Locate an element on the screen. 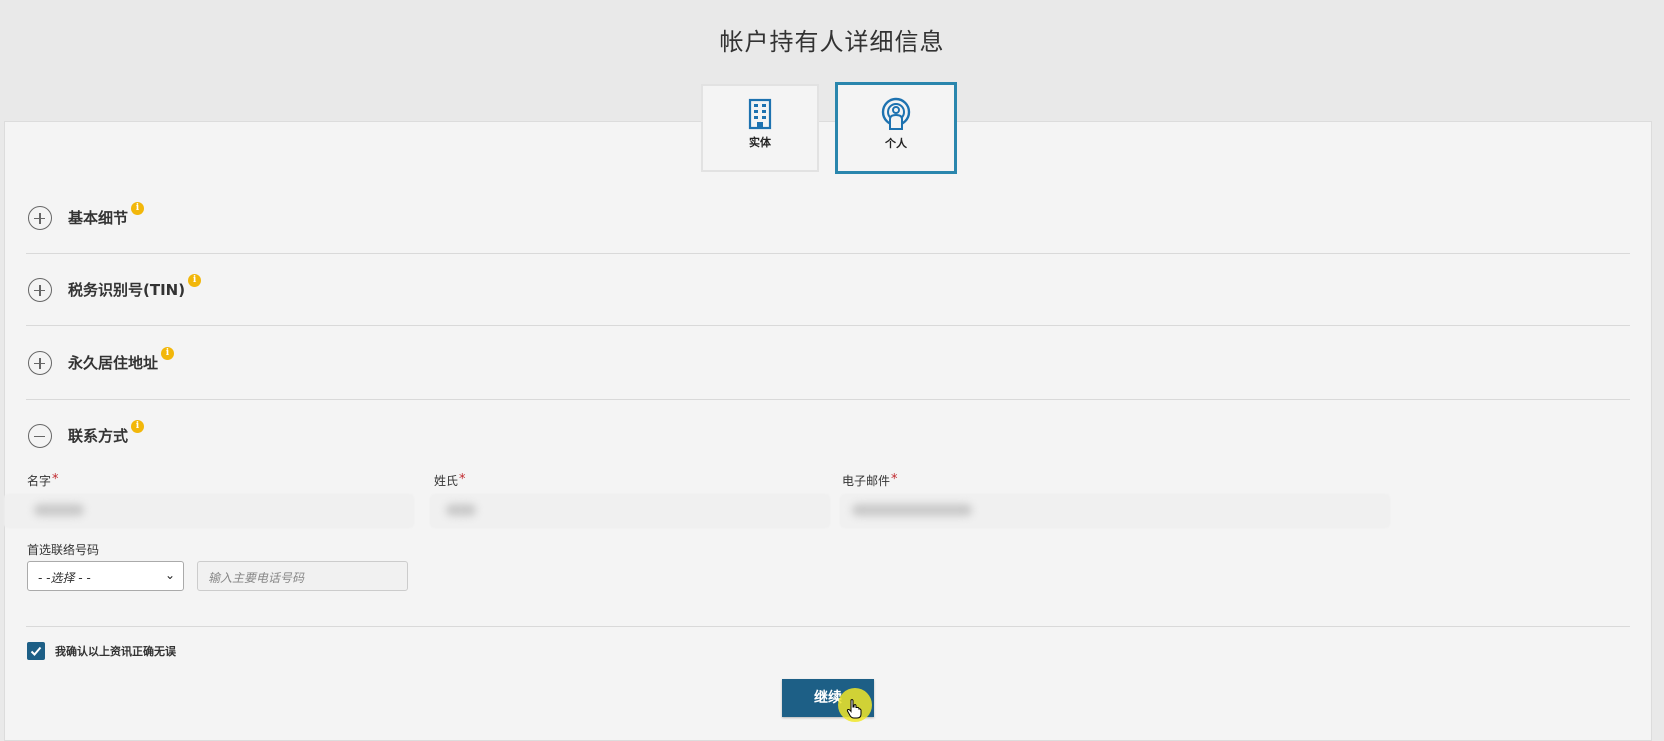  tab-individual: 个人 is located at coordinates (896, 128).